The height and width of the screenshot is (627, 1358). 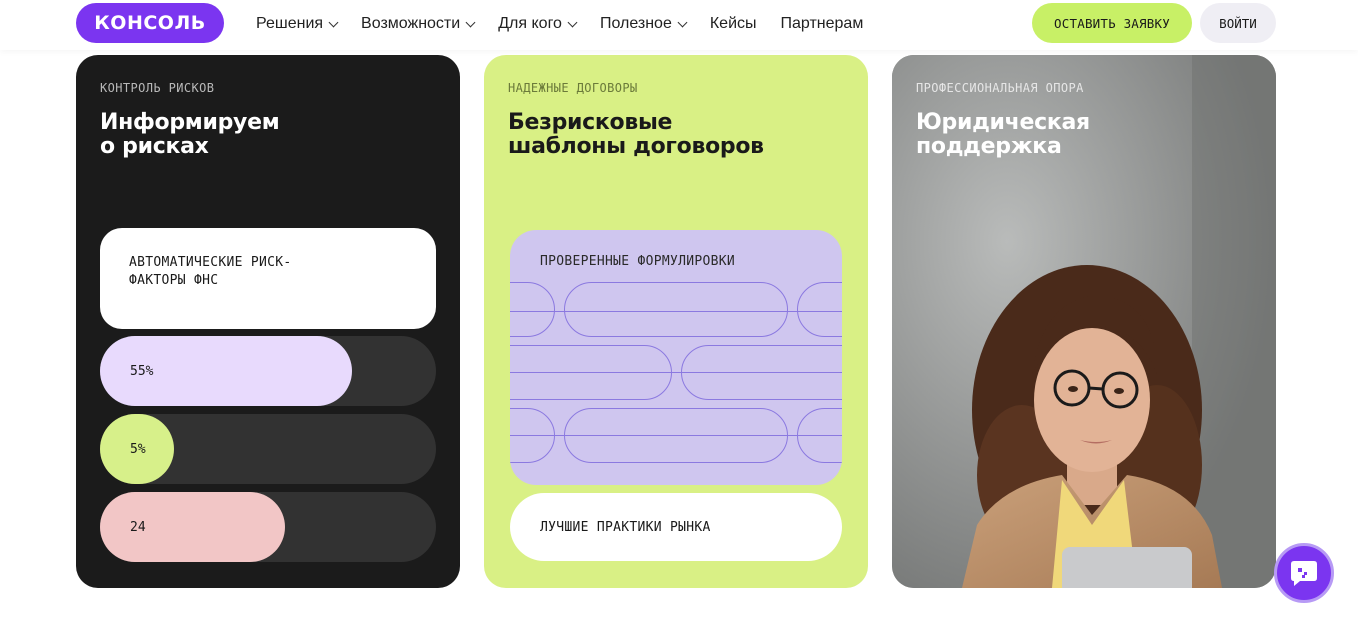 I want to click on card-title-line: о рисках, so click(x=154, y=146).